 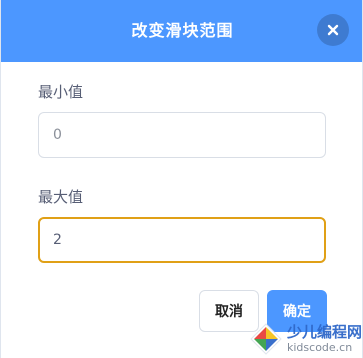 I want to click on kidscode-logo-icon, so click(x=266, y=339).